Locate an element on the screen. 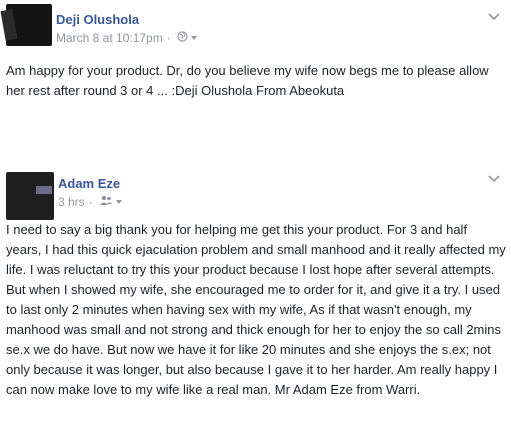  globe-icon is located at coordinates (182, 38).